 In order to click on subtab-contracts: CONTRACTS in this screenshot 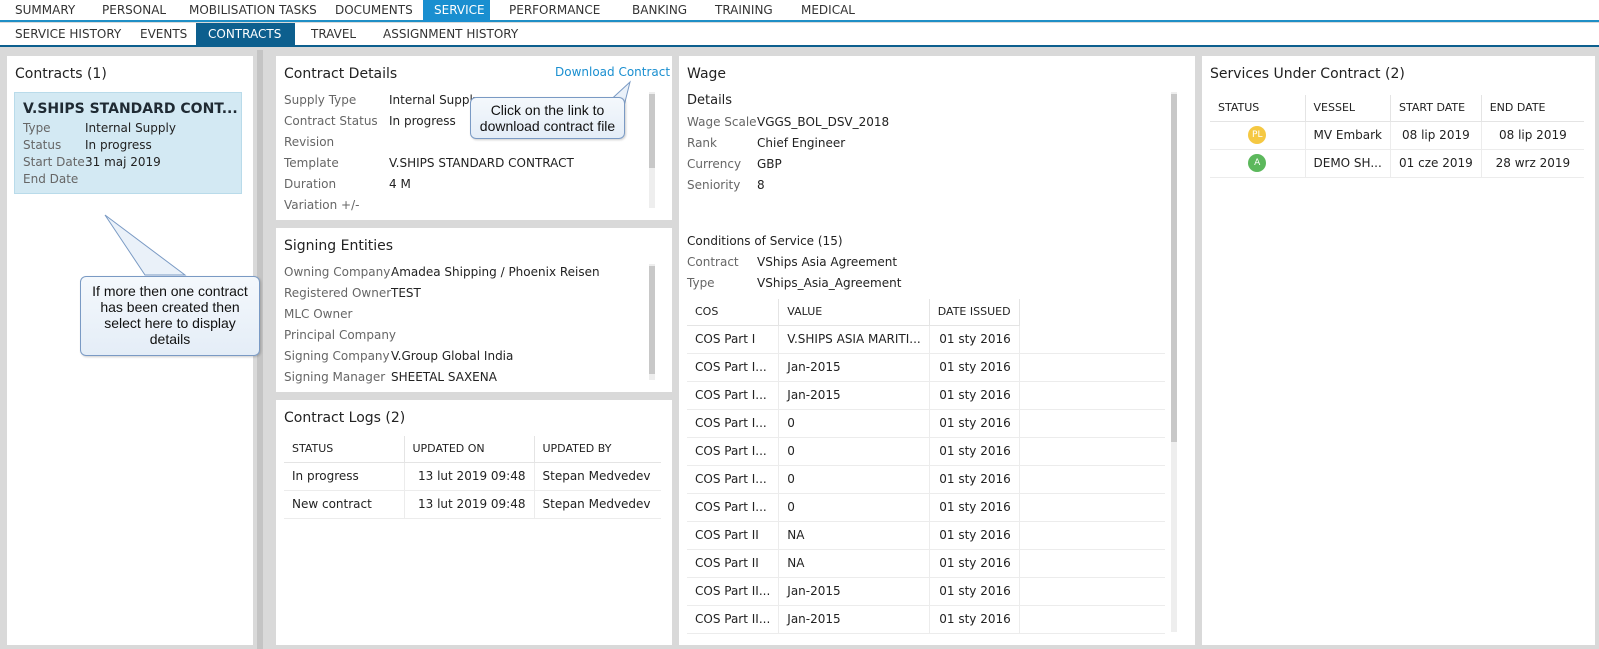, I will do `click(245, 34)`.